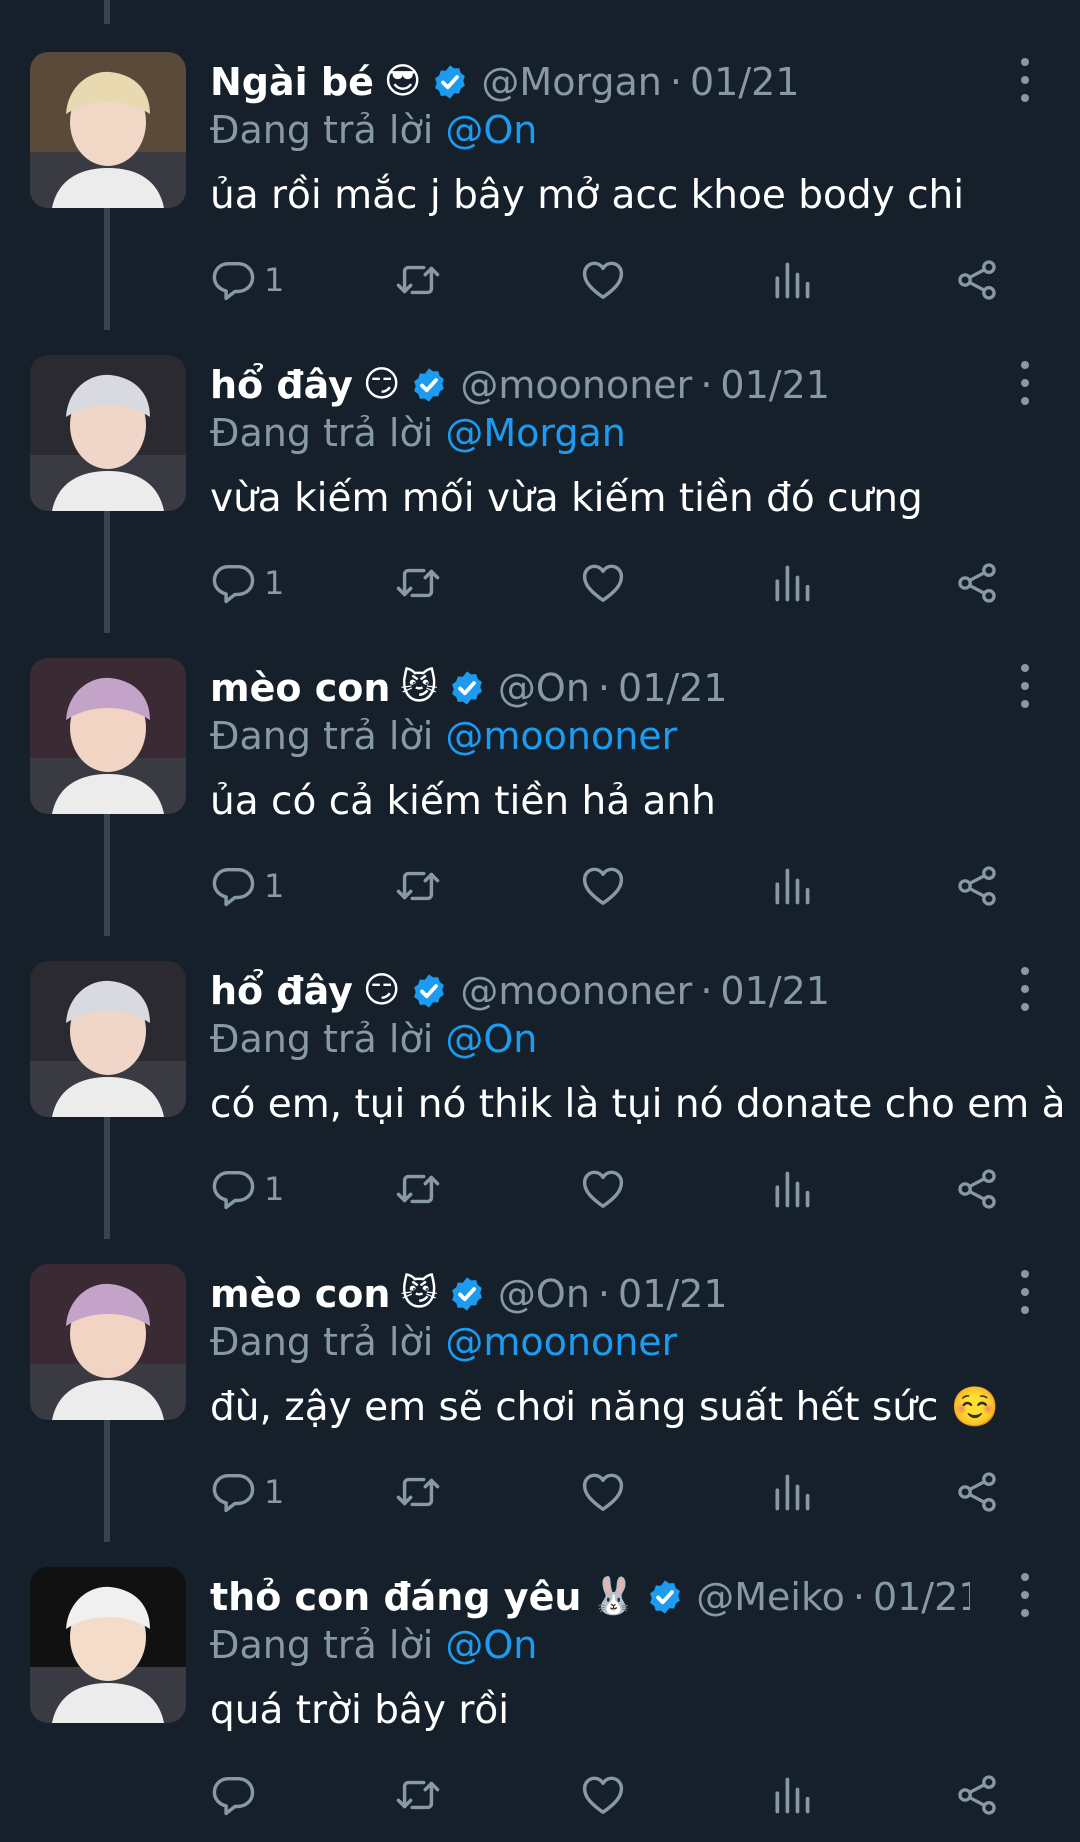 The height and width of the screenshot is (1842, 1080). What do you see at coordinates (605, 1407) in the screenshot?
I see `tweet-text: đù, zậy em sẽ chơi năng suất hết sức ☺️` at bounding box center [605, 1407].